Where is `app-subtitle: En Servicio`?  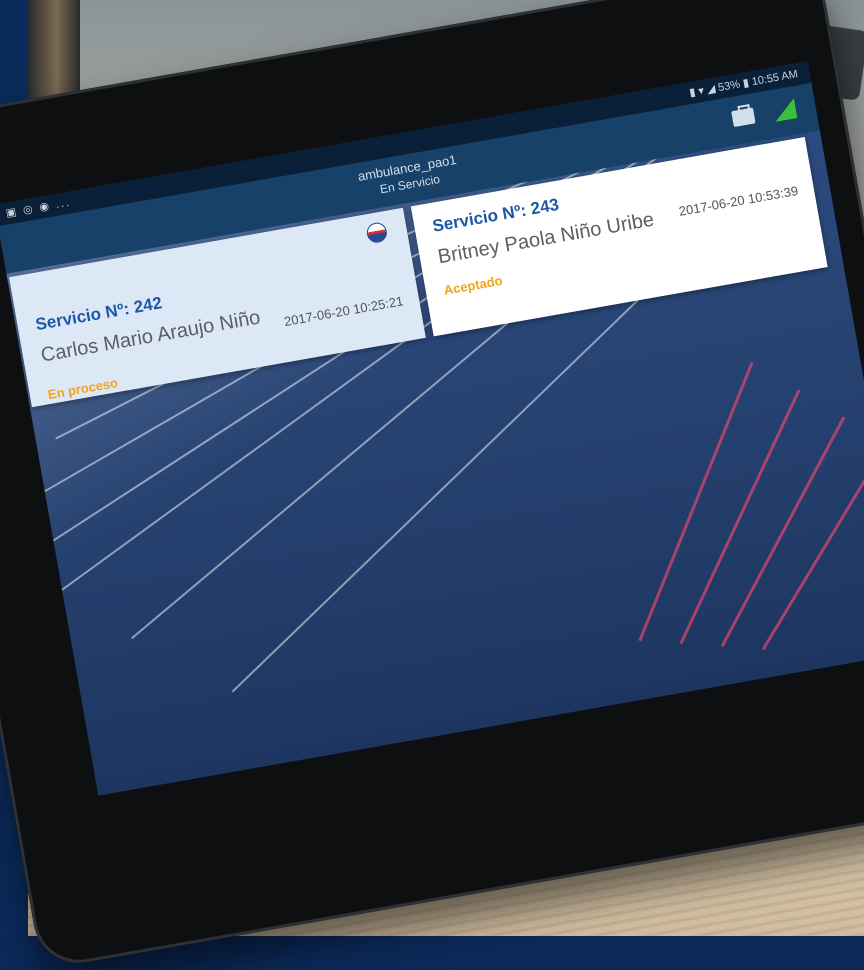 app-subtitle: En Servicio is located at coordinates (410, 184).